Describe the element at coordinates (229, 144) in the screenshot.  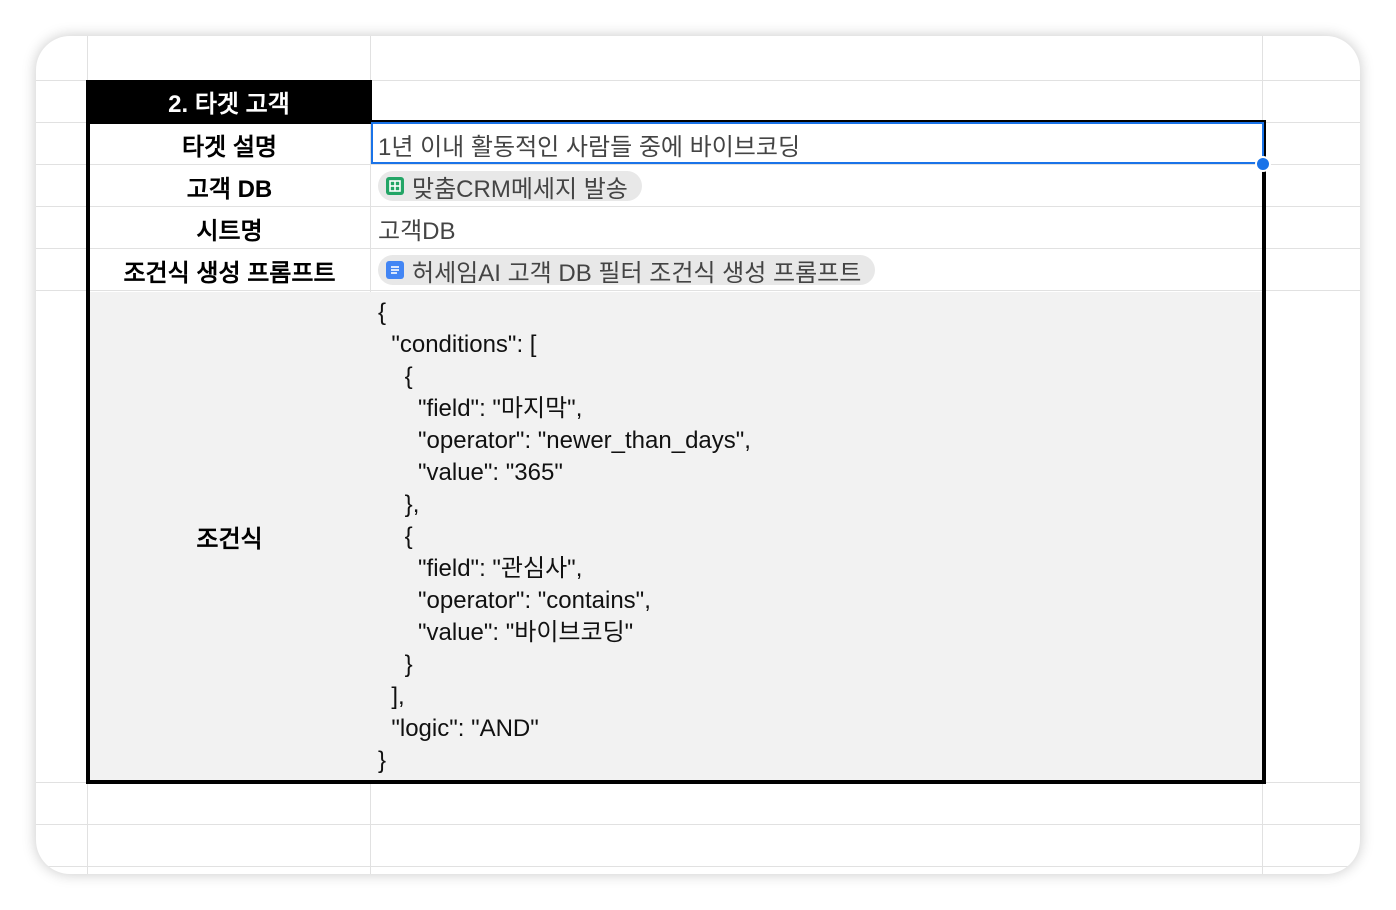
I see `row-label-target-description: 타겟 설명` at that location.